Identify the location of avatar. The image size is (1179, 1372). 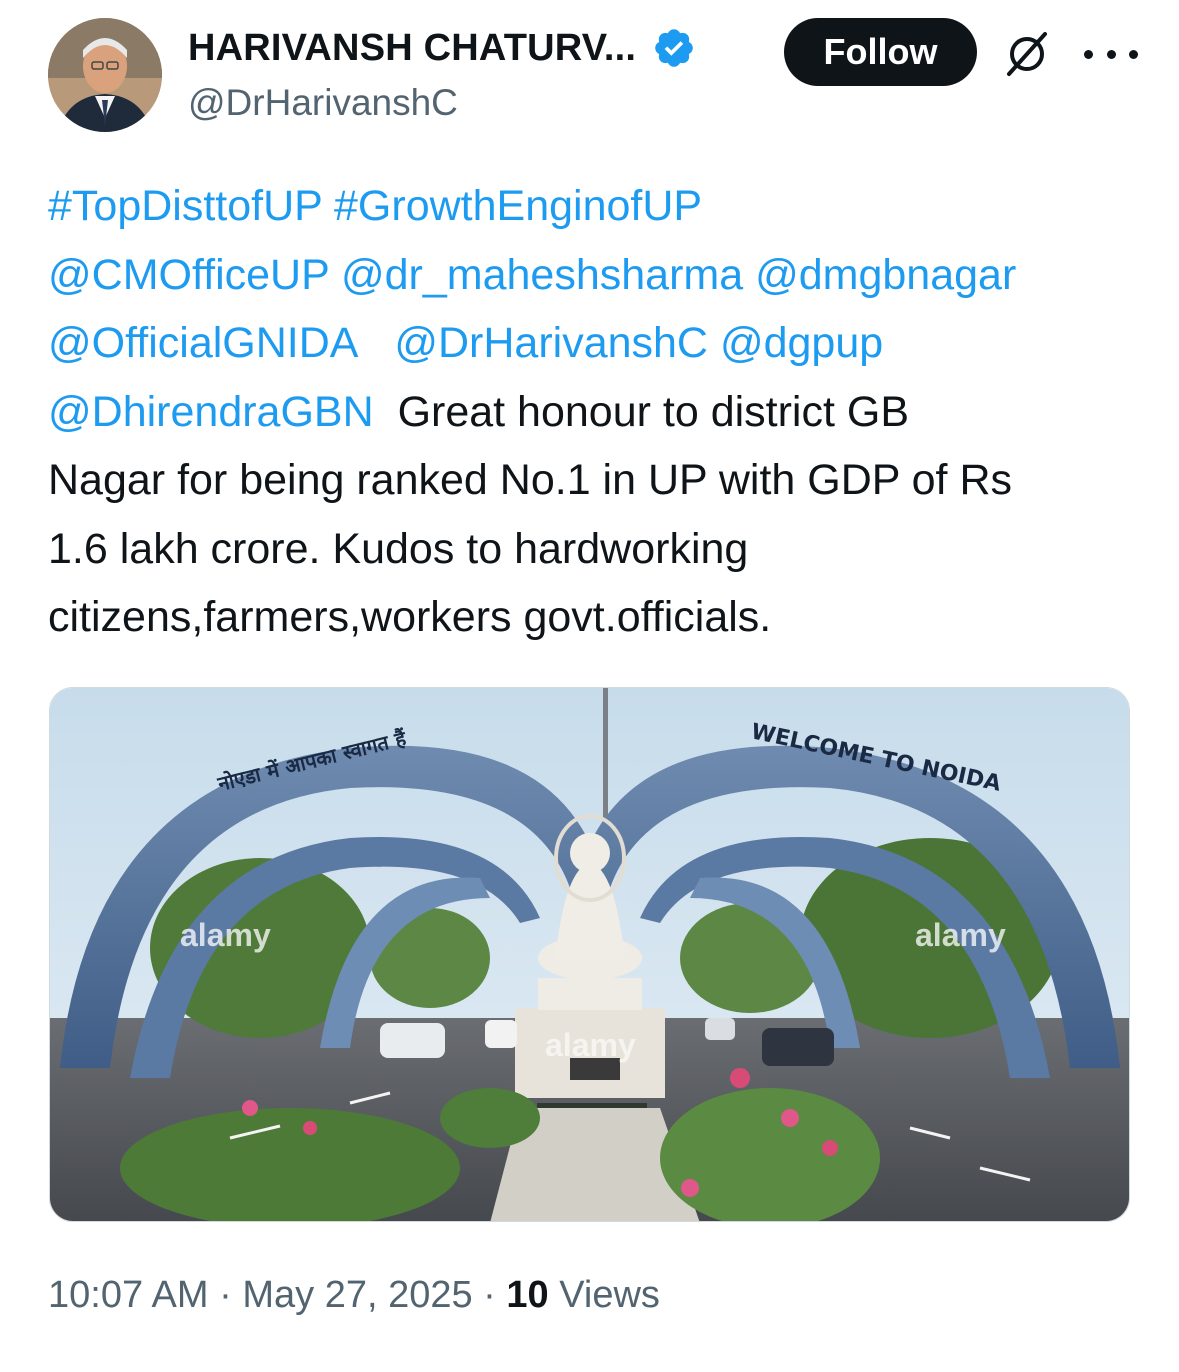
(105, 75).